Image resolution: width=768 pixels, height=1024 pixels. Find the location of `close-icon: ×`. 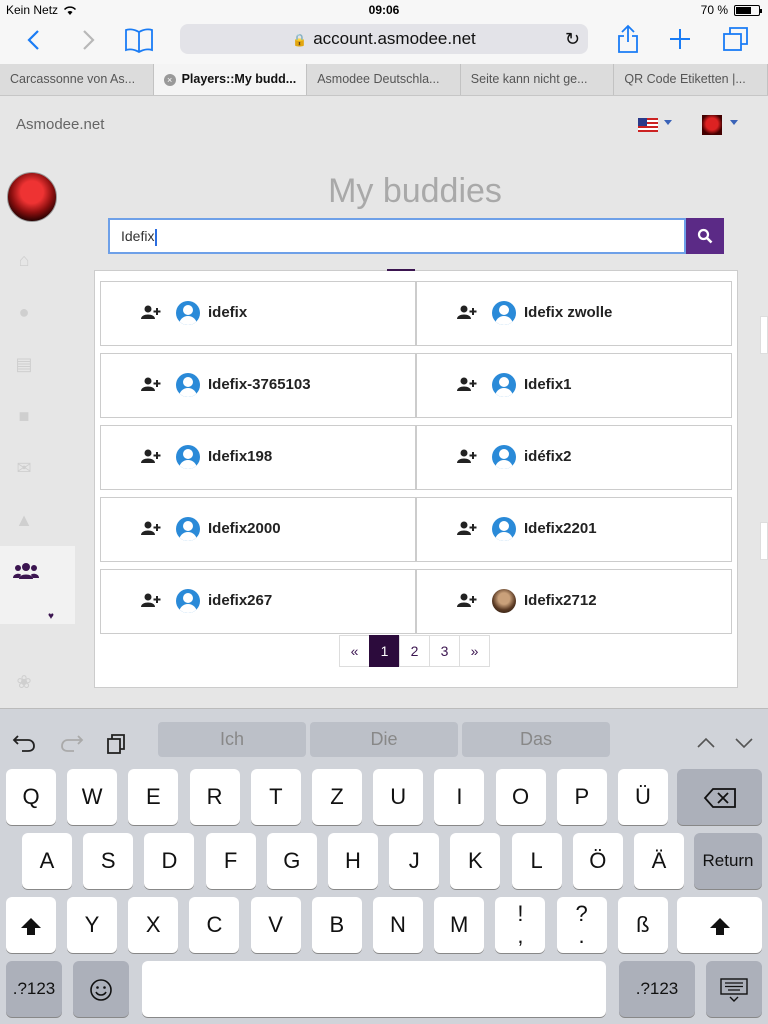

close-icon: × is located at coordinates (169, 80).